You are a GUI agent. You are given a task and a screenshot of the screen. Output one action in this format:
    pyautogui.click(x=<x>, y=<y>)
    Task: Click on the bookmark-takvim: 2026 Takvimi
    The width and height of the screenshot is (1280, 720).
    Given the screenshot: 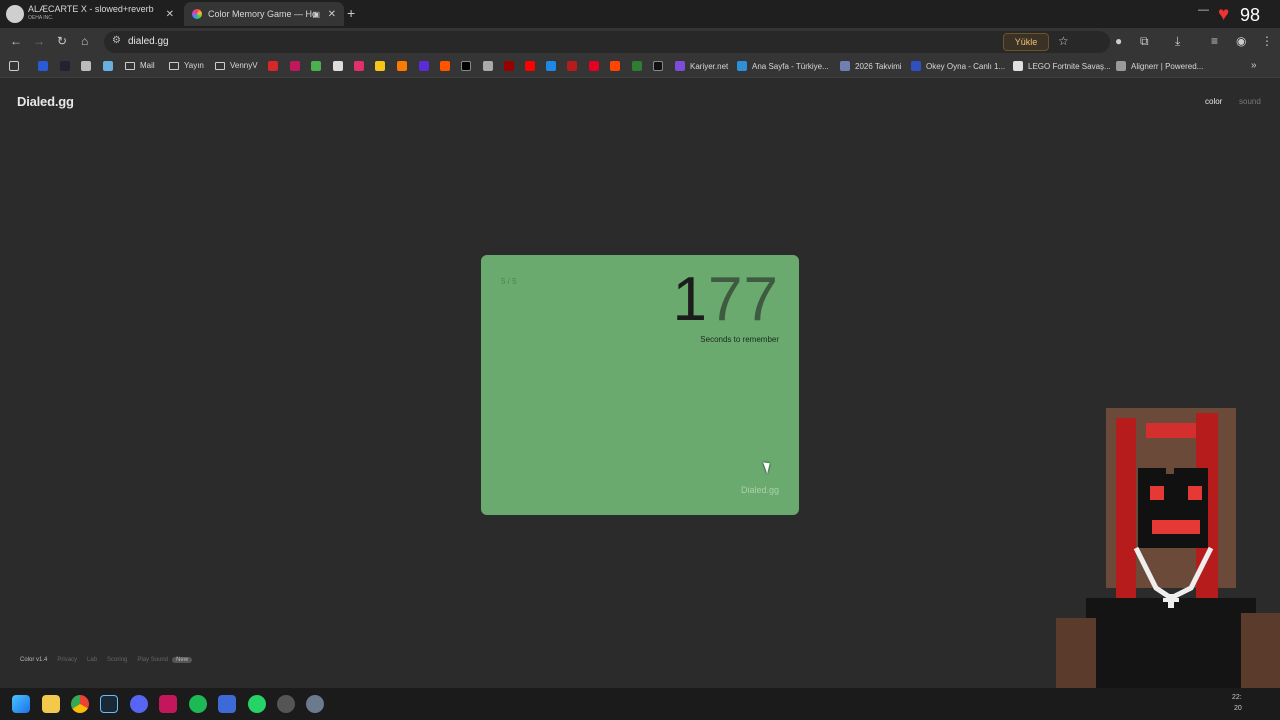 What is the action you would take?
    pyautogui.click(x=871, y=66)
    